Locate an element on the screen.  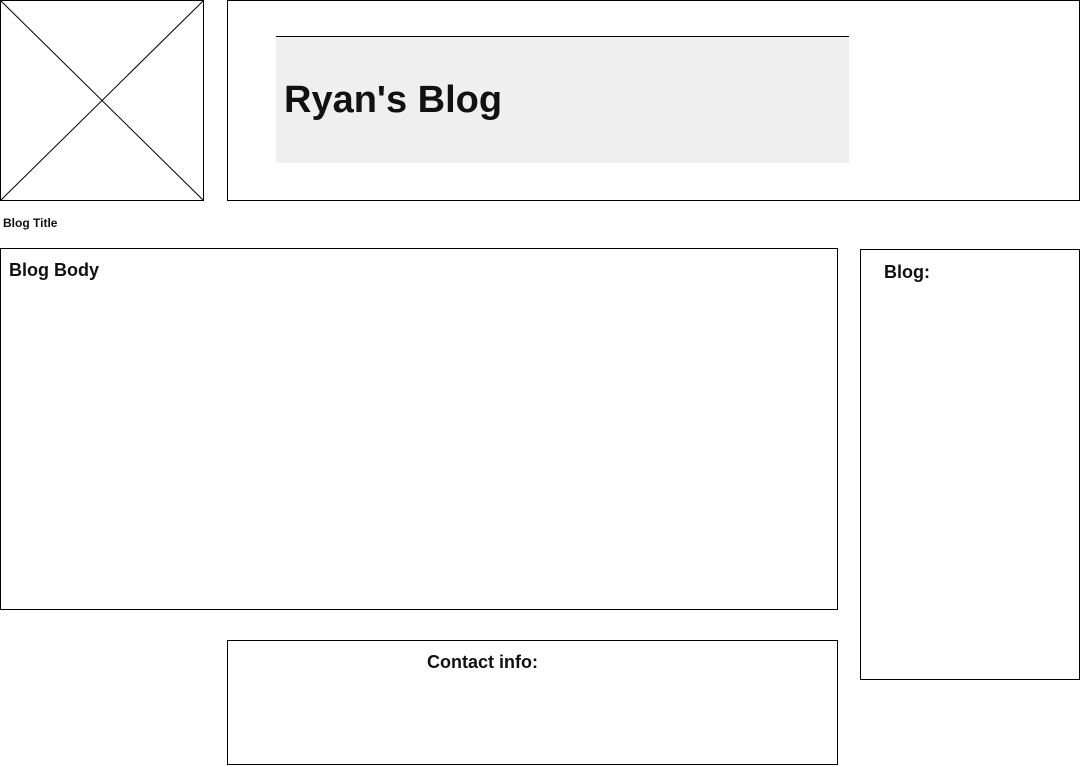
logo-image-placeholder is located at coordinates (102, 100).